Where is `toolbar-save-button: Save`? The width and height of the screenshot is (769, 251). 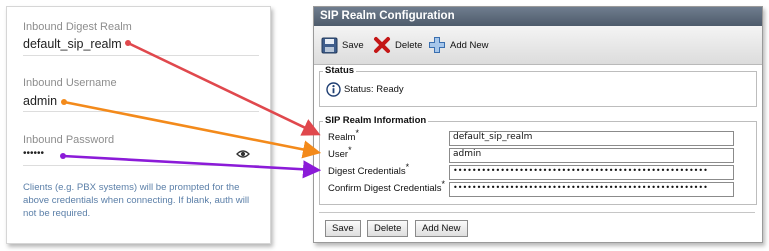 toolbar-save-button: Save is located at coordinates (342, 45).